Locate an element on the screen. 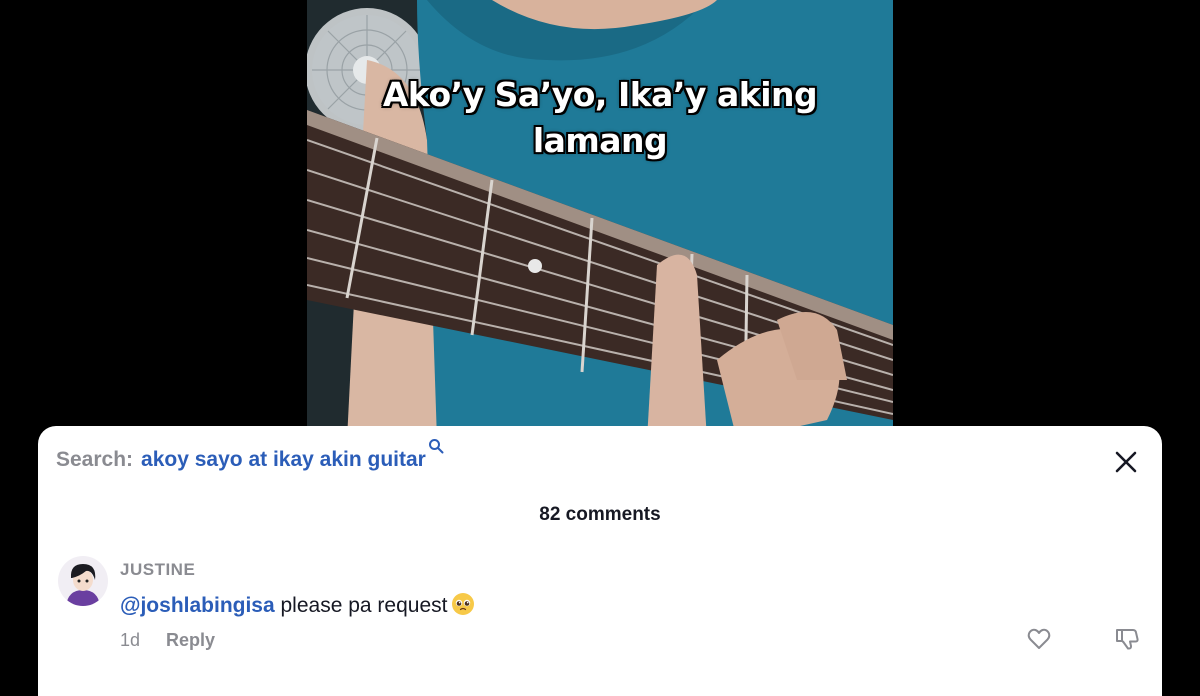  avatar-illustration is located at coordinates (83, 581).